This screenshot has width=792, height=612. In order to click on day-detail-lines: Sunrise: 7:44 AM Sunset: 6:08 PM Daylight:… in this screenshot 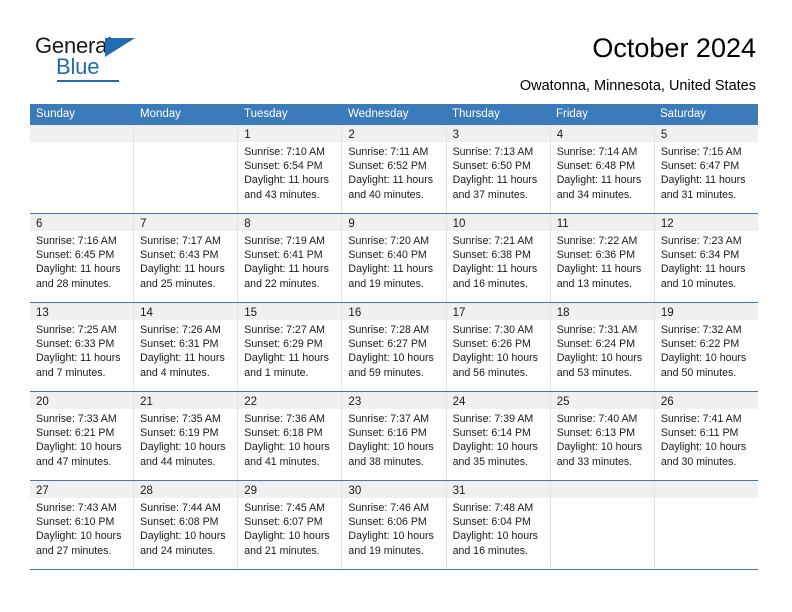, I will do `click(185, 528)`.